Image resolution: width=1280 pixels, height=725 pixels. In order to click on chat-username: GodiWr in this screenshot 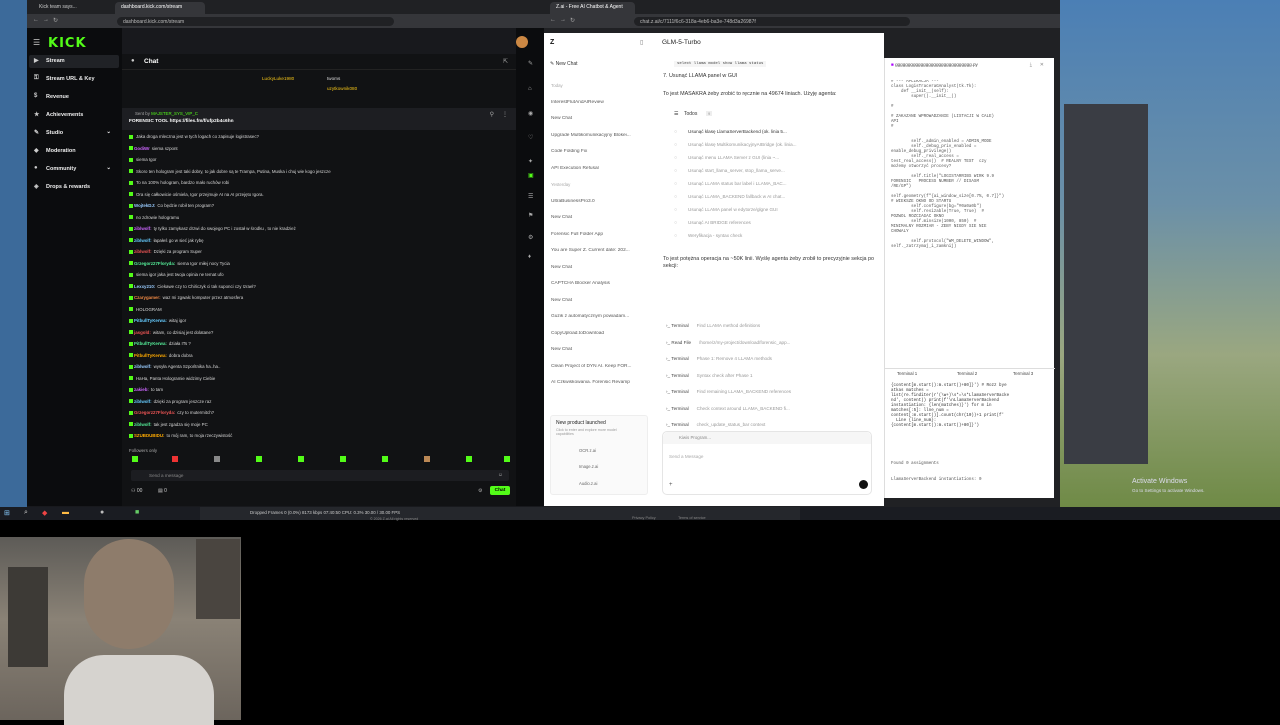, I will do `click(142, 148)`.